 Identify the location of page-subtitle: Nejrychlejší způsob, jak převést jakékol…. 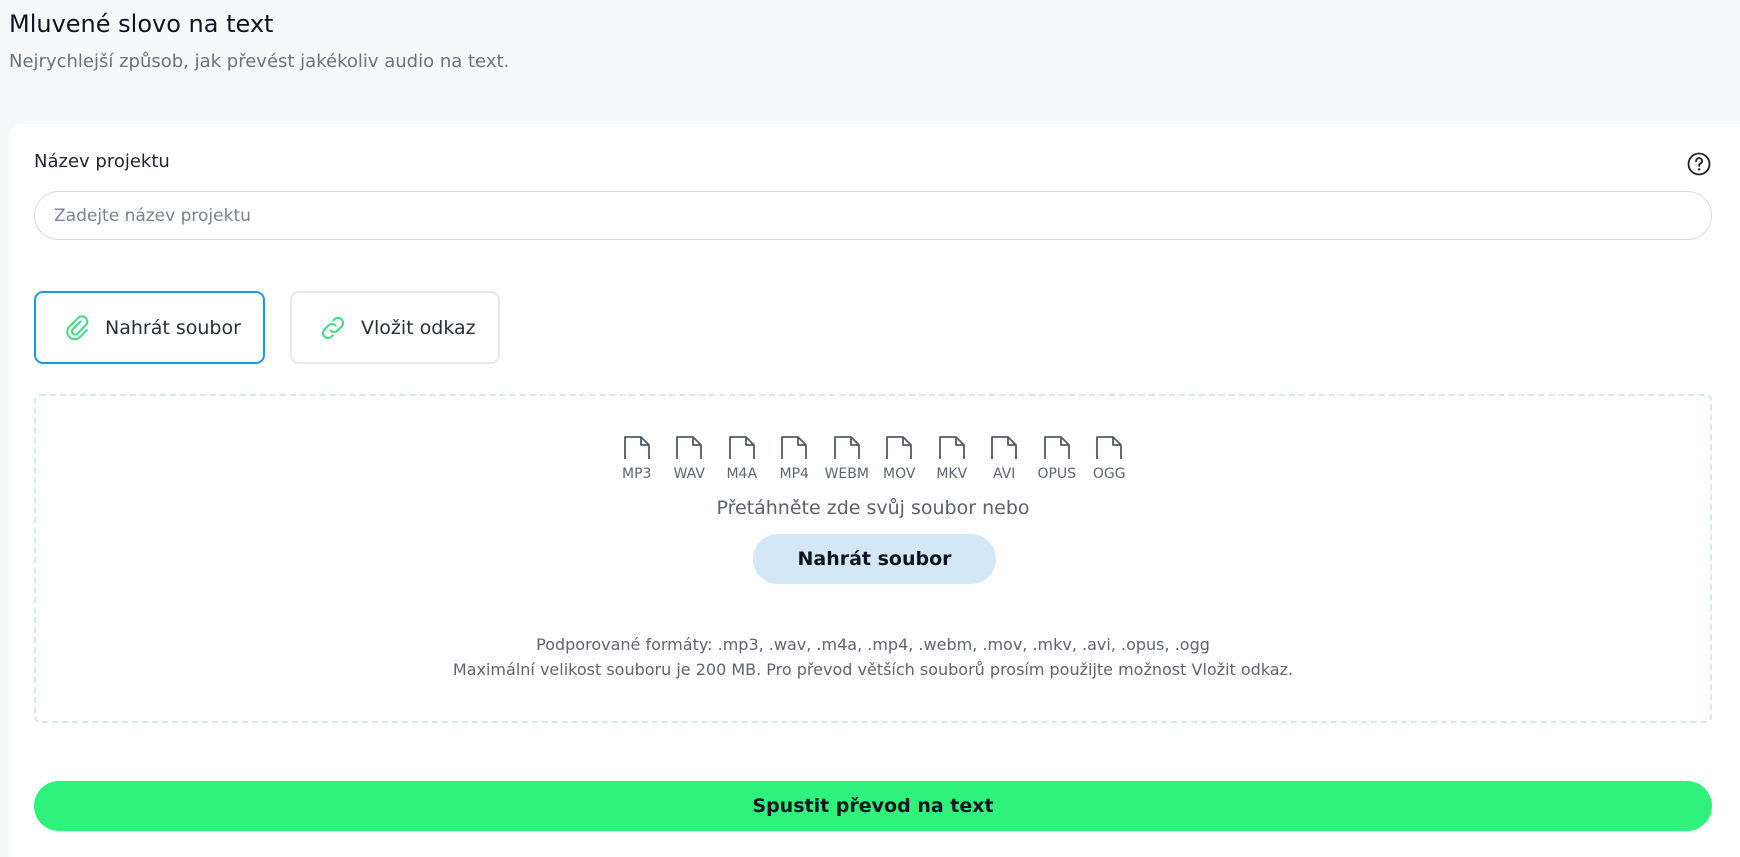
(259, 61).